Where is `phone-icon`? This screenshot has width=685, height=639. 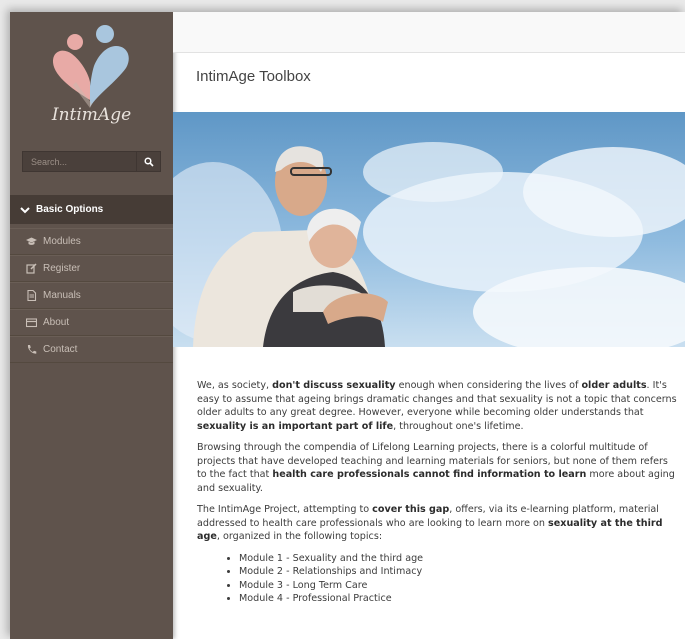 phone-icon is located at coordinates (31, 349).